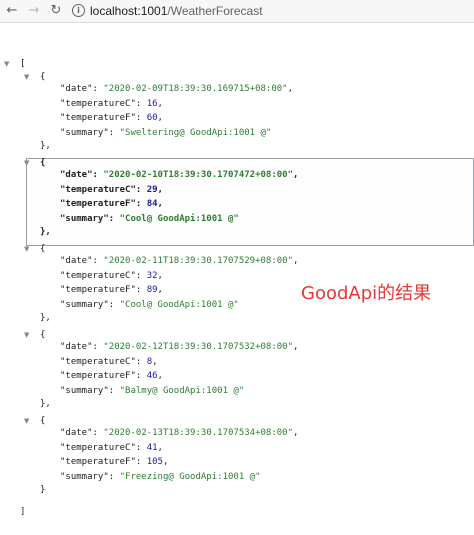 This screenshot has width=474, height=535. Describe the element at coordinates (34, 11) in the screenshot. I see `forward-arrow-icon: →` at that location.